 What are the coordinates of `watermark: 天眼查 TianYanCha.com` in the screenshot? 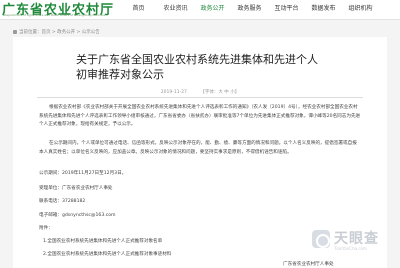 It's located at (353, 240).